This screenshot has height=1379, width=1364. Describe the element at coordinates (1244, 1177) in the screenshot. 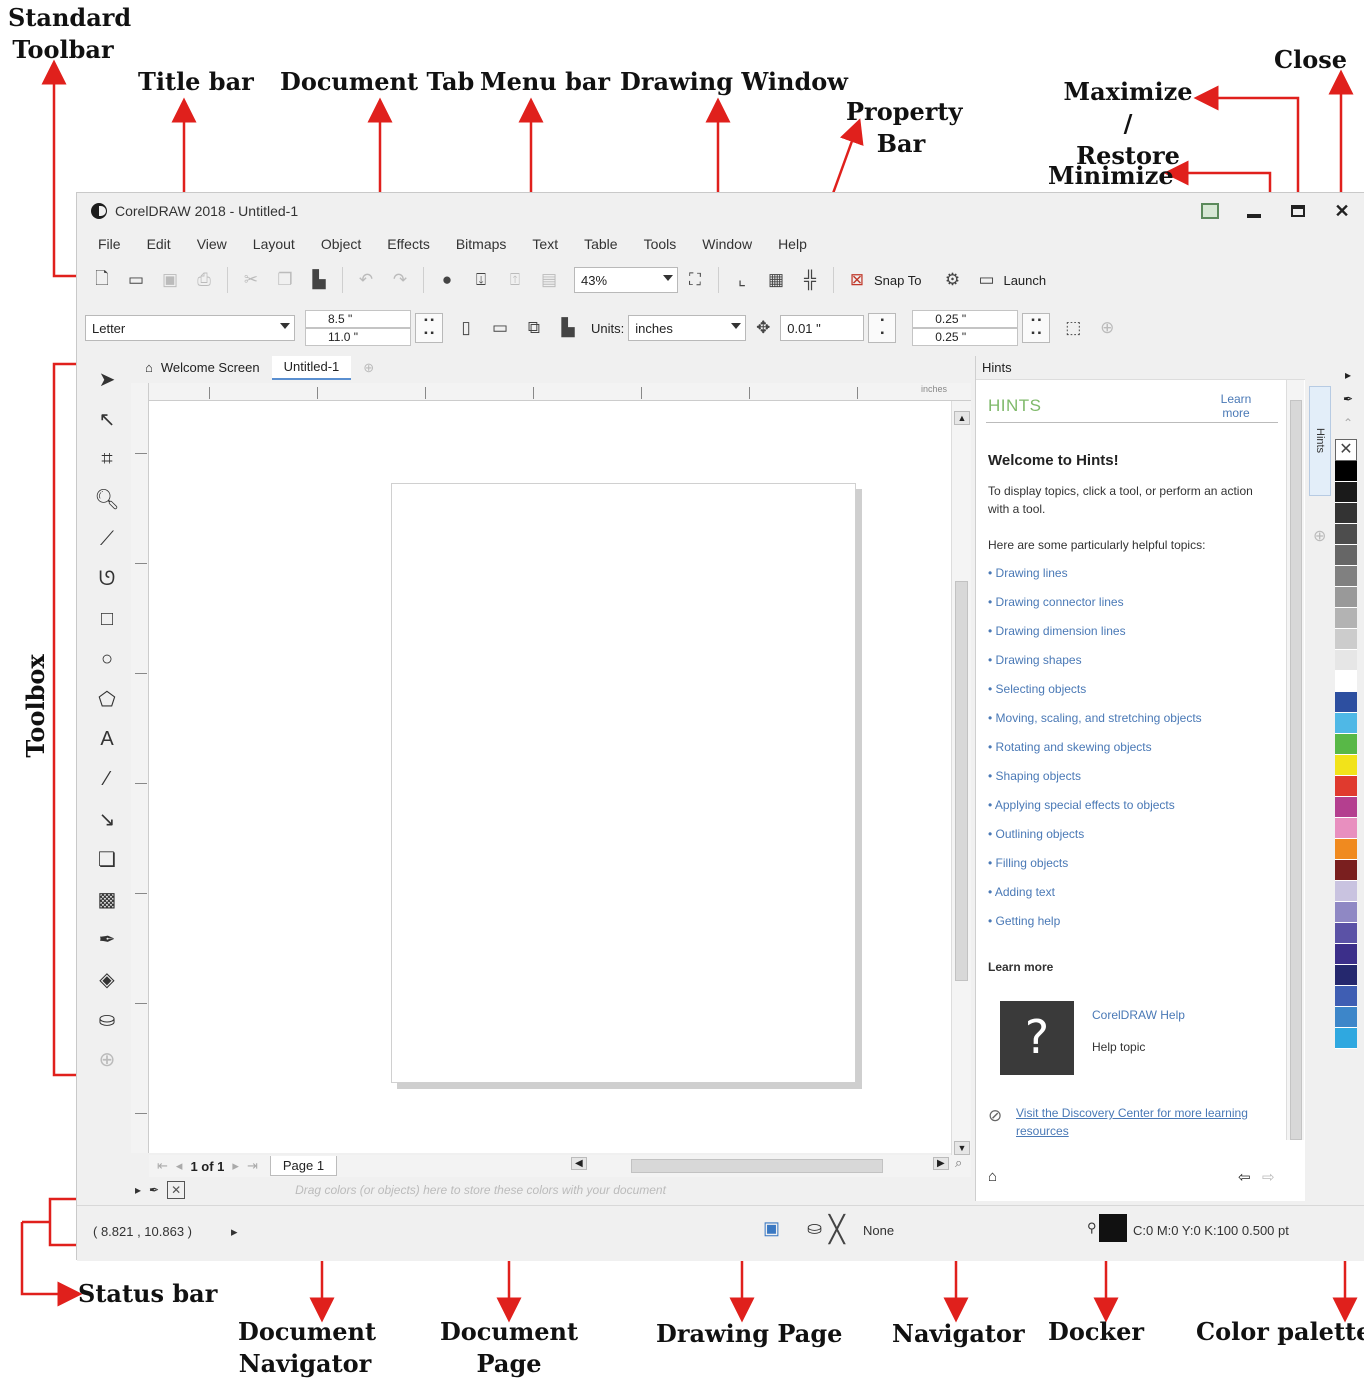

I see `back-arrow-icon: ⇦` at that location.